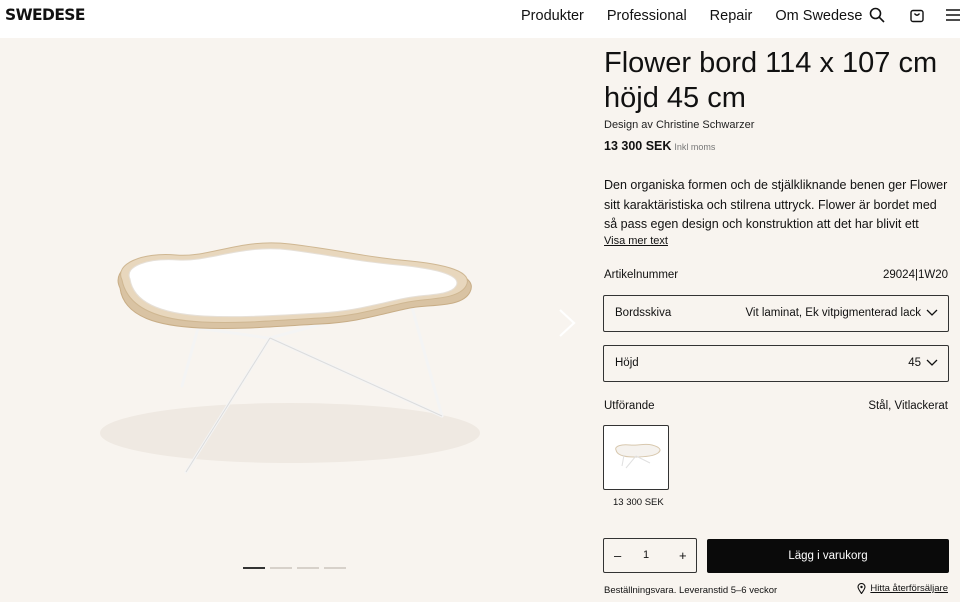  Describe the element at coordinates (776, 363) in the screenshot. I see `height-select: Höjd 45` at that location.